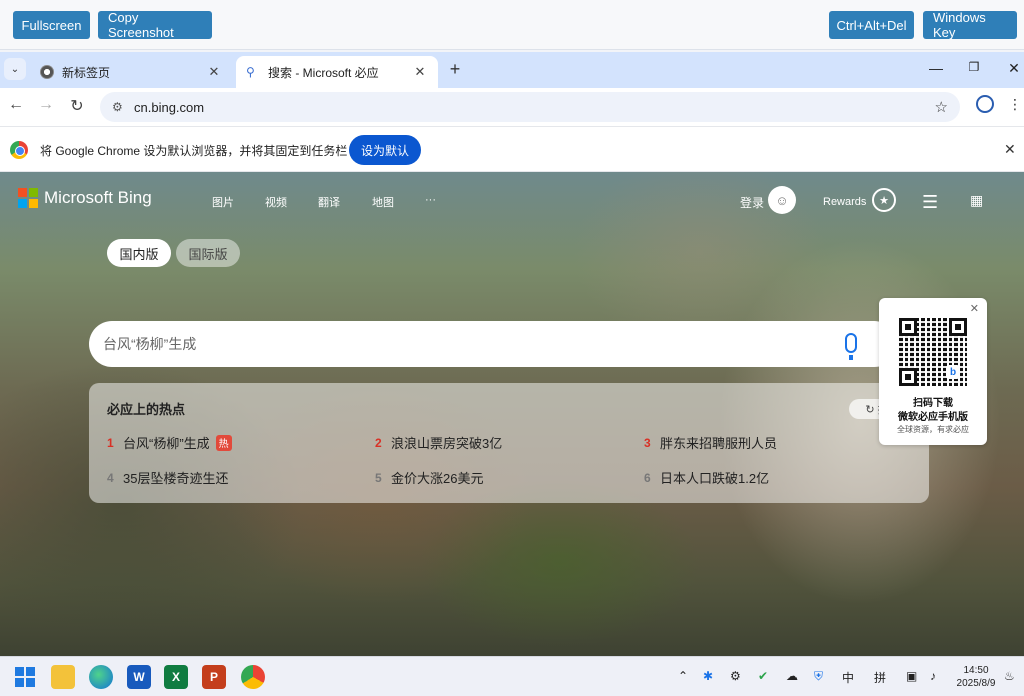  What do you see at coordinates (155, 25) in the screenshot?
I see `copy-screenshot-button: Copy Screenshot` at bounding box center [155, 25].